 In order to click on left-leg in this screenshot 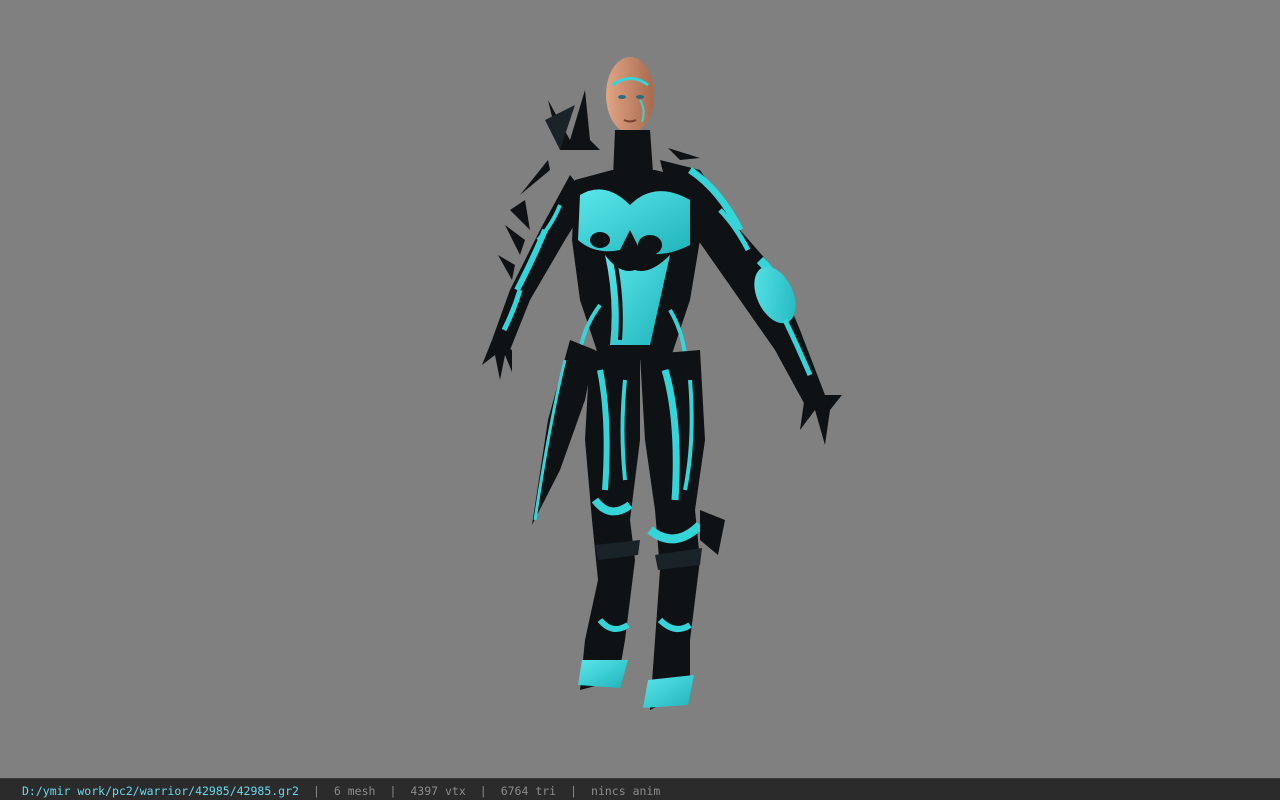, I will do `click(609, 520)`.